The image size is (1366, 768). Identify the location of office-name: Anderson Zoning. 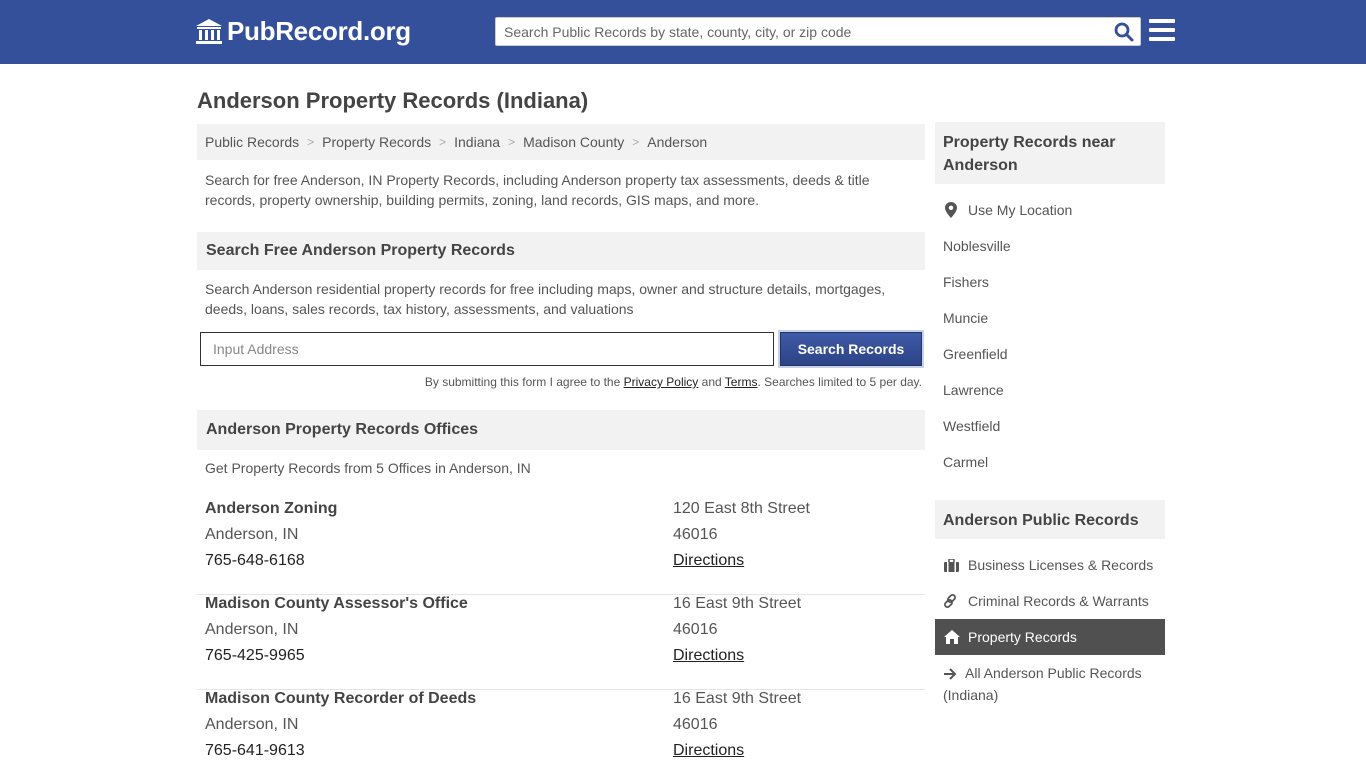
(271, 508).